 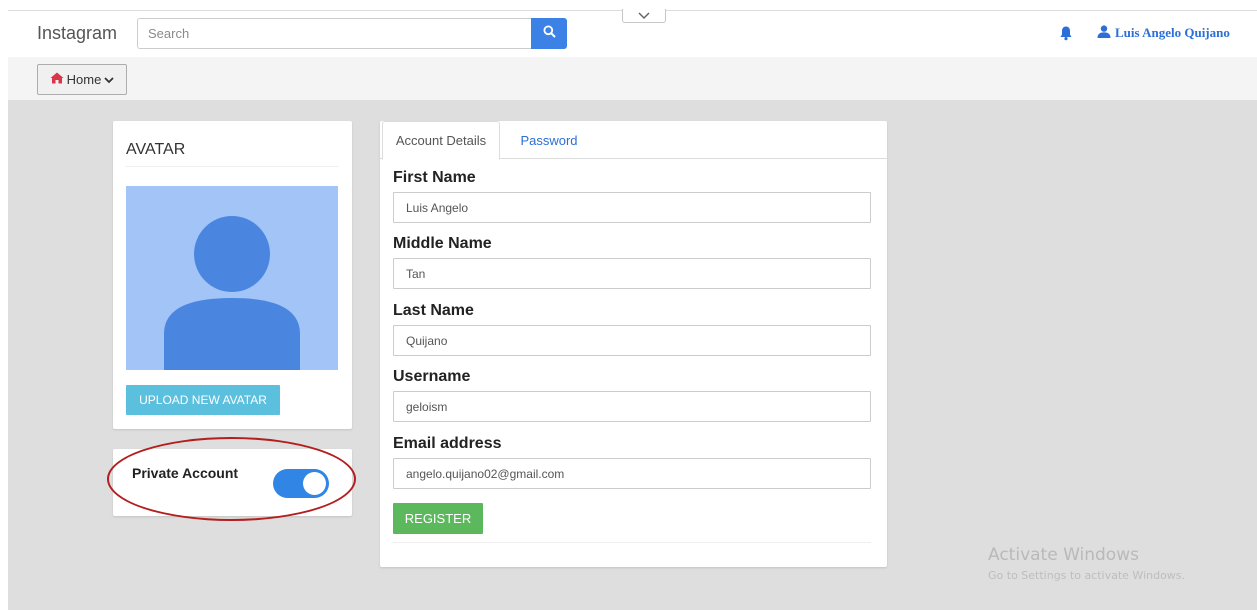 What do you see at coordinates (1066, 33) in the screenshot?
I see `bell-icon` at bounding box center [1066, 33].